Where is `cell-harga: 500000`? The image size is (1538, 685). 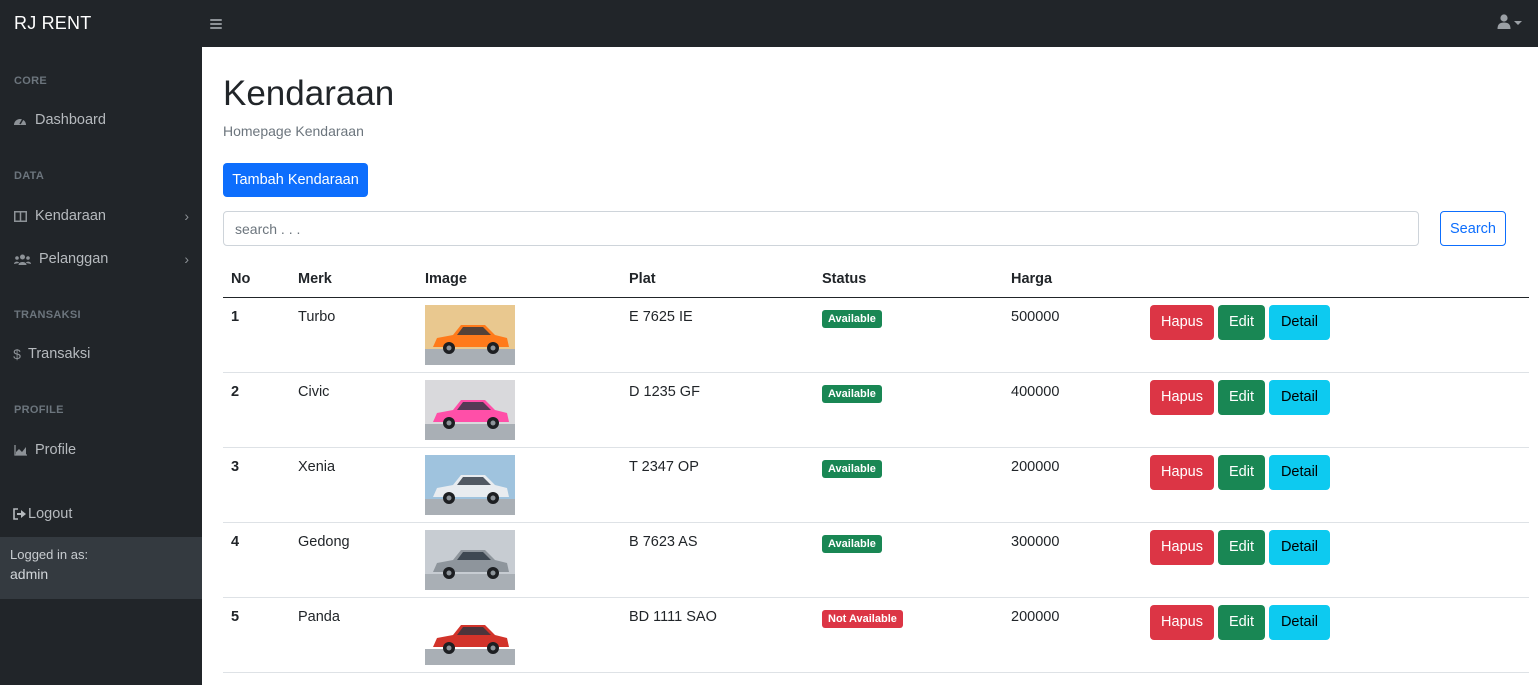
cell-harga: 500000 is located at coordinates (1059, 335).